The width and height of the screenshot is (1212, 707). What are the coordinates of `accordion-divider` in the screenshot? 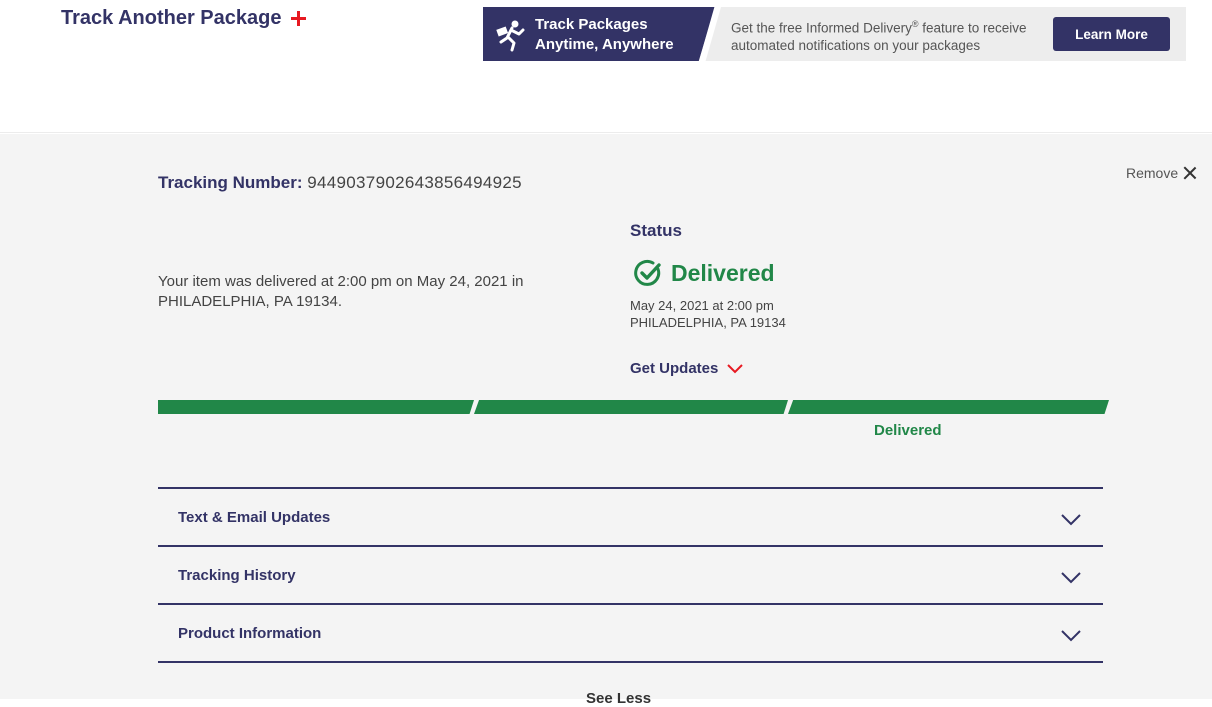 It's located at (630, 662).